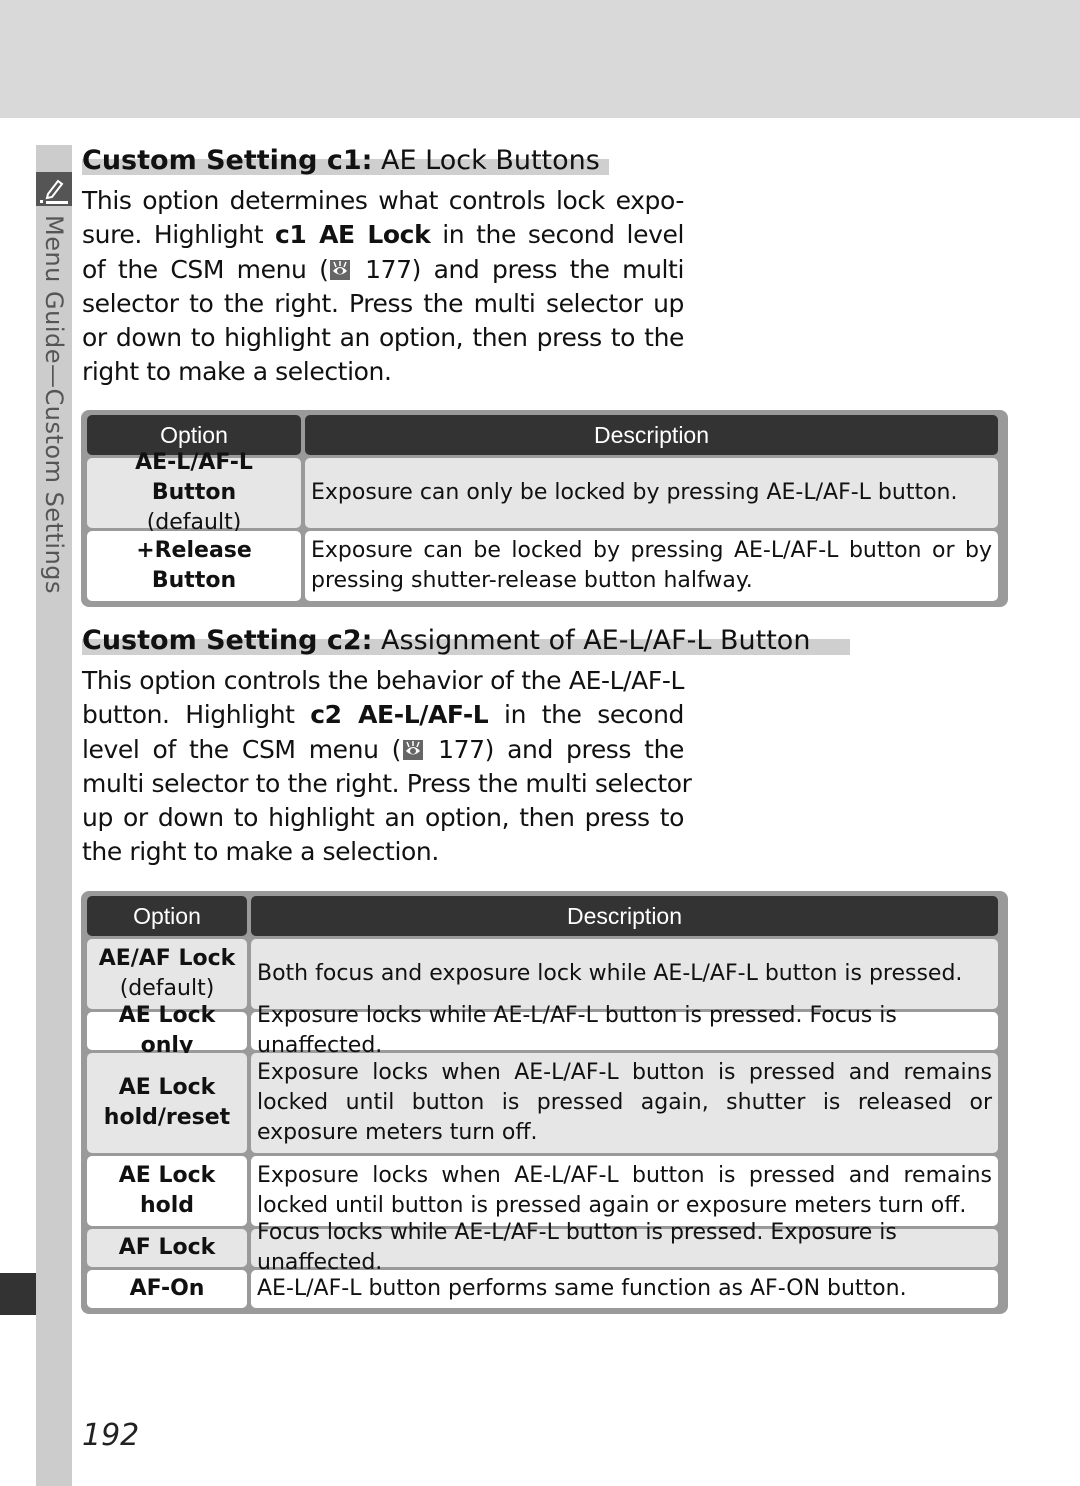 This screenshot has height=1486, width=1080. I want to click on option-note: (default), so click(167, 988).